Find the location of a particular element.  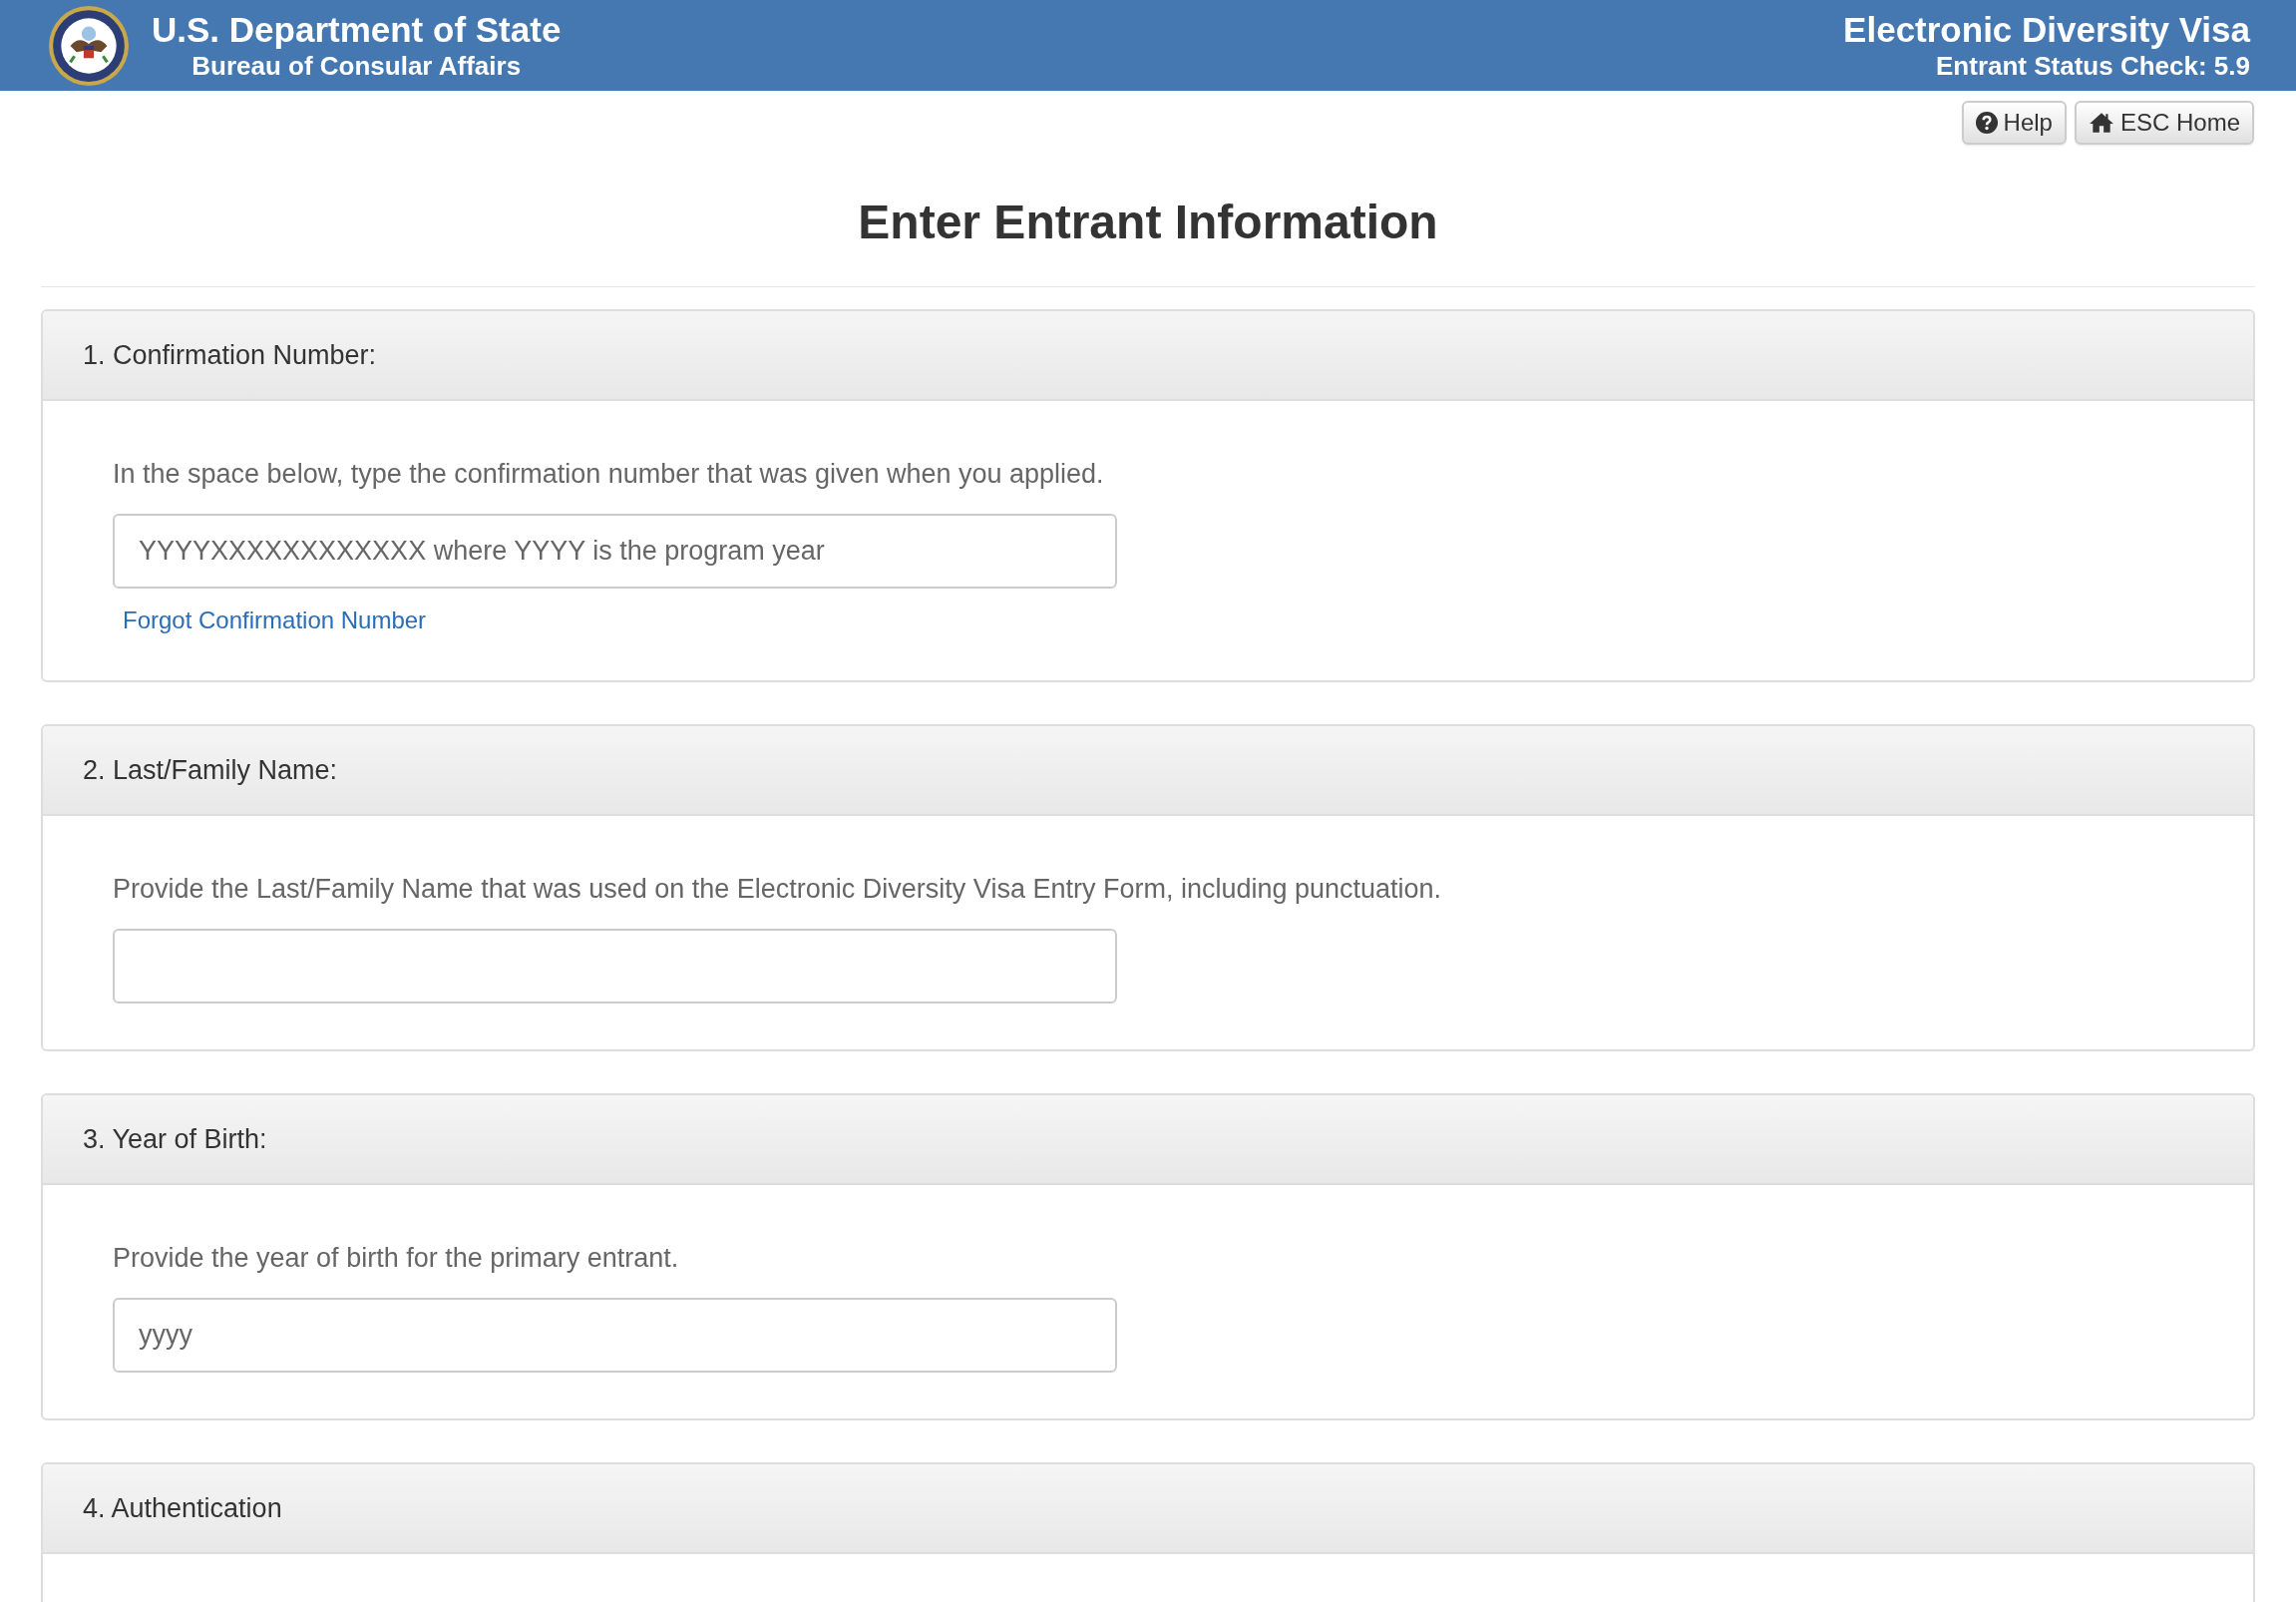

page-title: Enter Entrant Information is located at coordinates (1148, 222).